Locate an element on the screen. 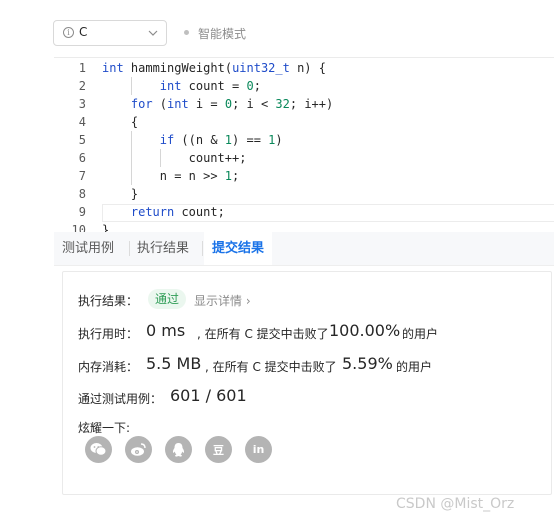  weibo-icon is located at coordinates (138, 449).